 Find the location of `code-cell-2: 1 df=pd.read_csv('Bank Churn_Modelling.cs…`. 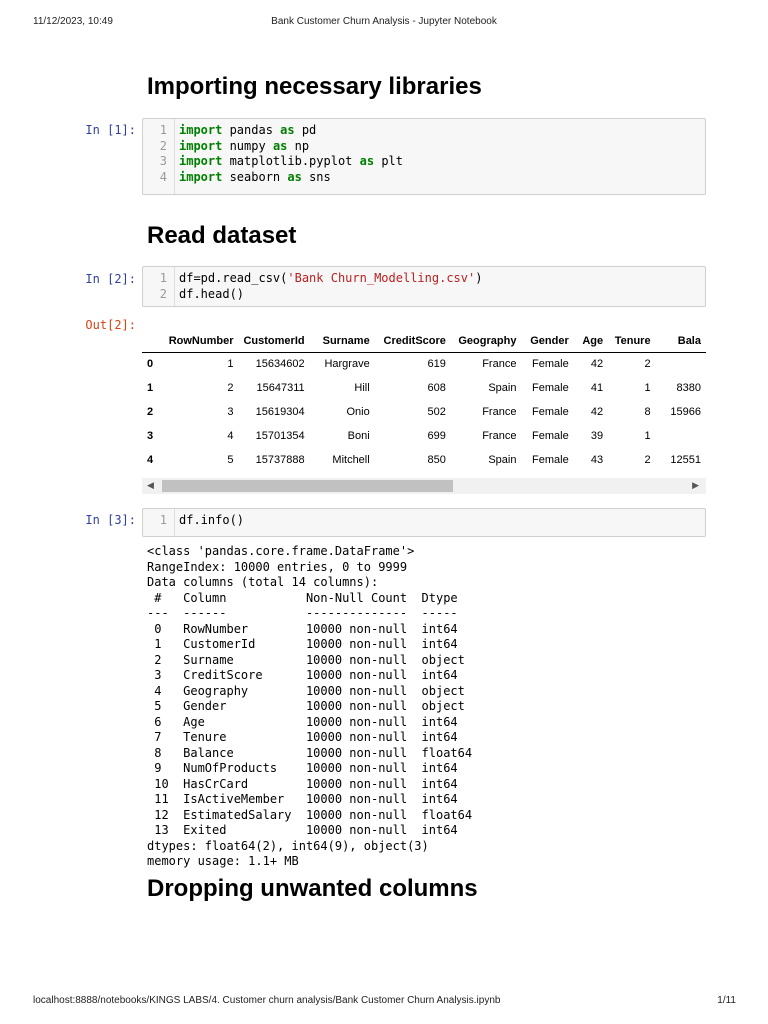

code-cell-2: 1 df=pd.read_csv('Bank Churn_Modelling.cs… is located at coordinates (424, 286).